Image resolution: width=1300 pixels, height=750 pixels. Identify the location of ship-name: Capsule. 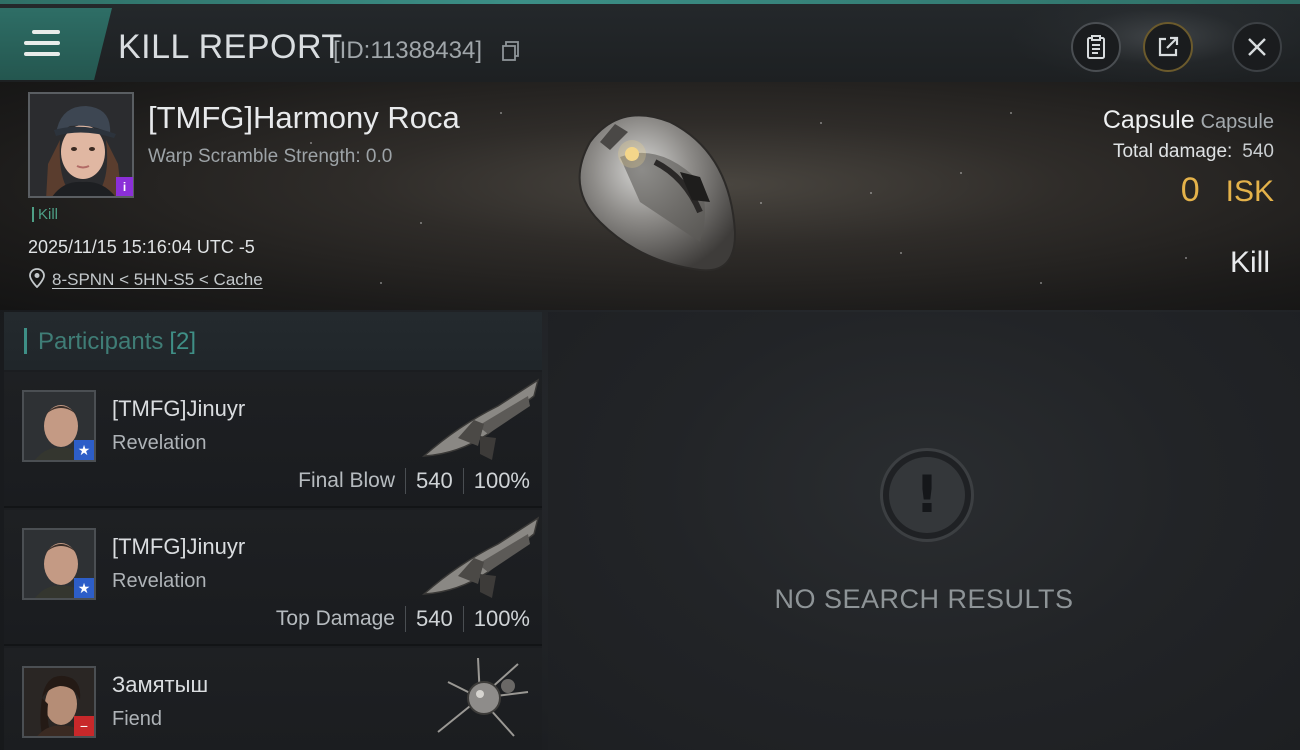
(1149, 120).